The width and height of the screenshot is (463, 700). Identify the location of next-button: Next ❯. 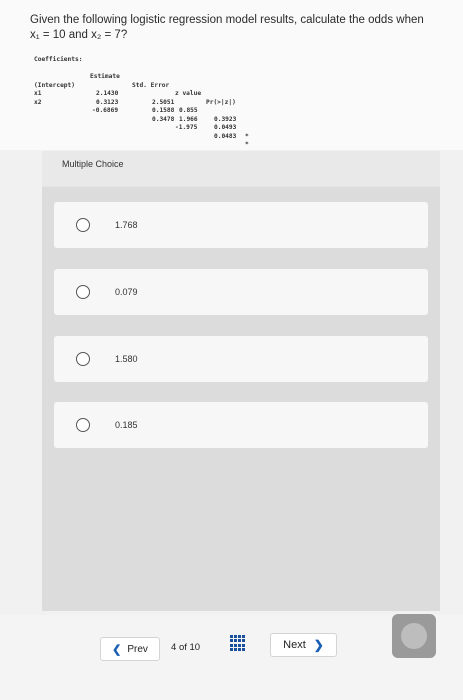
(303, 645).